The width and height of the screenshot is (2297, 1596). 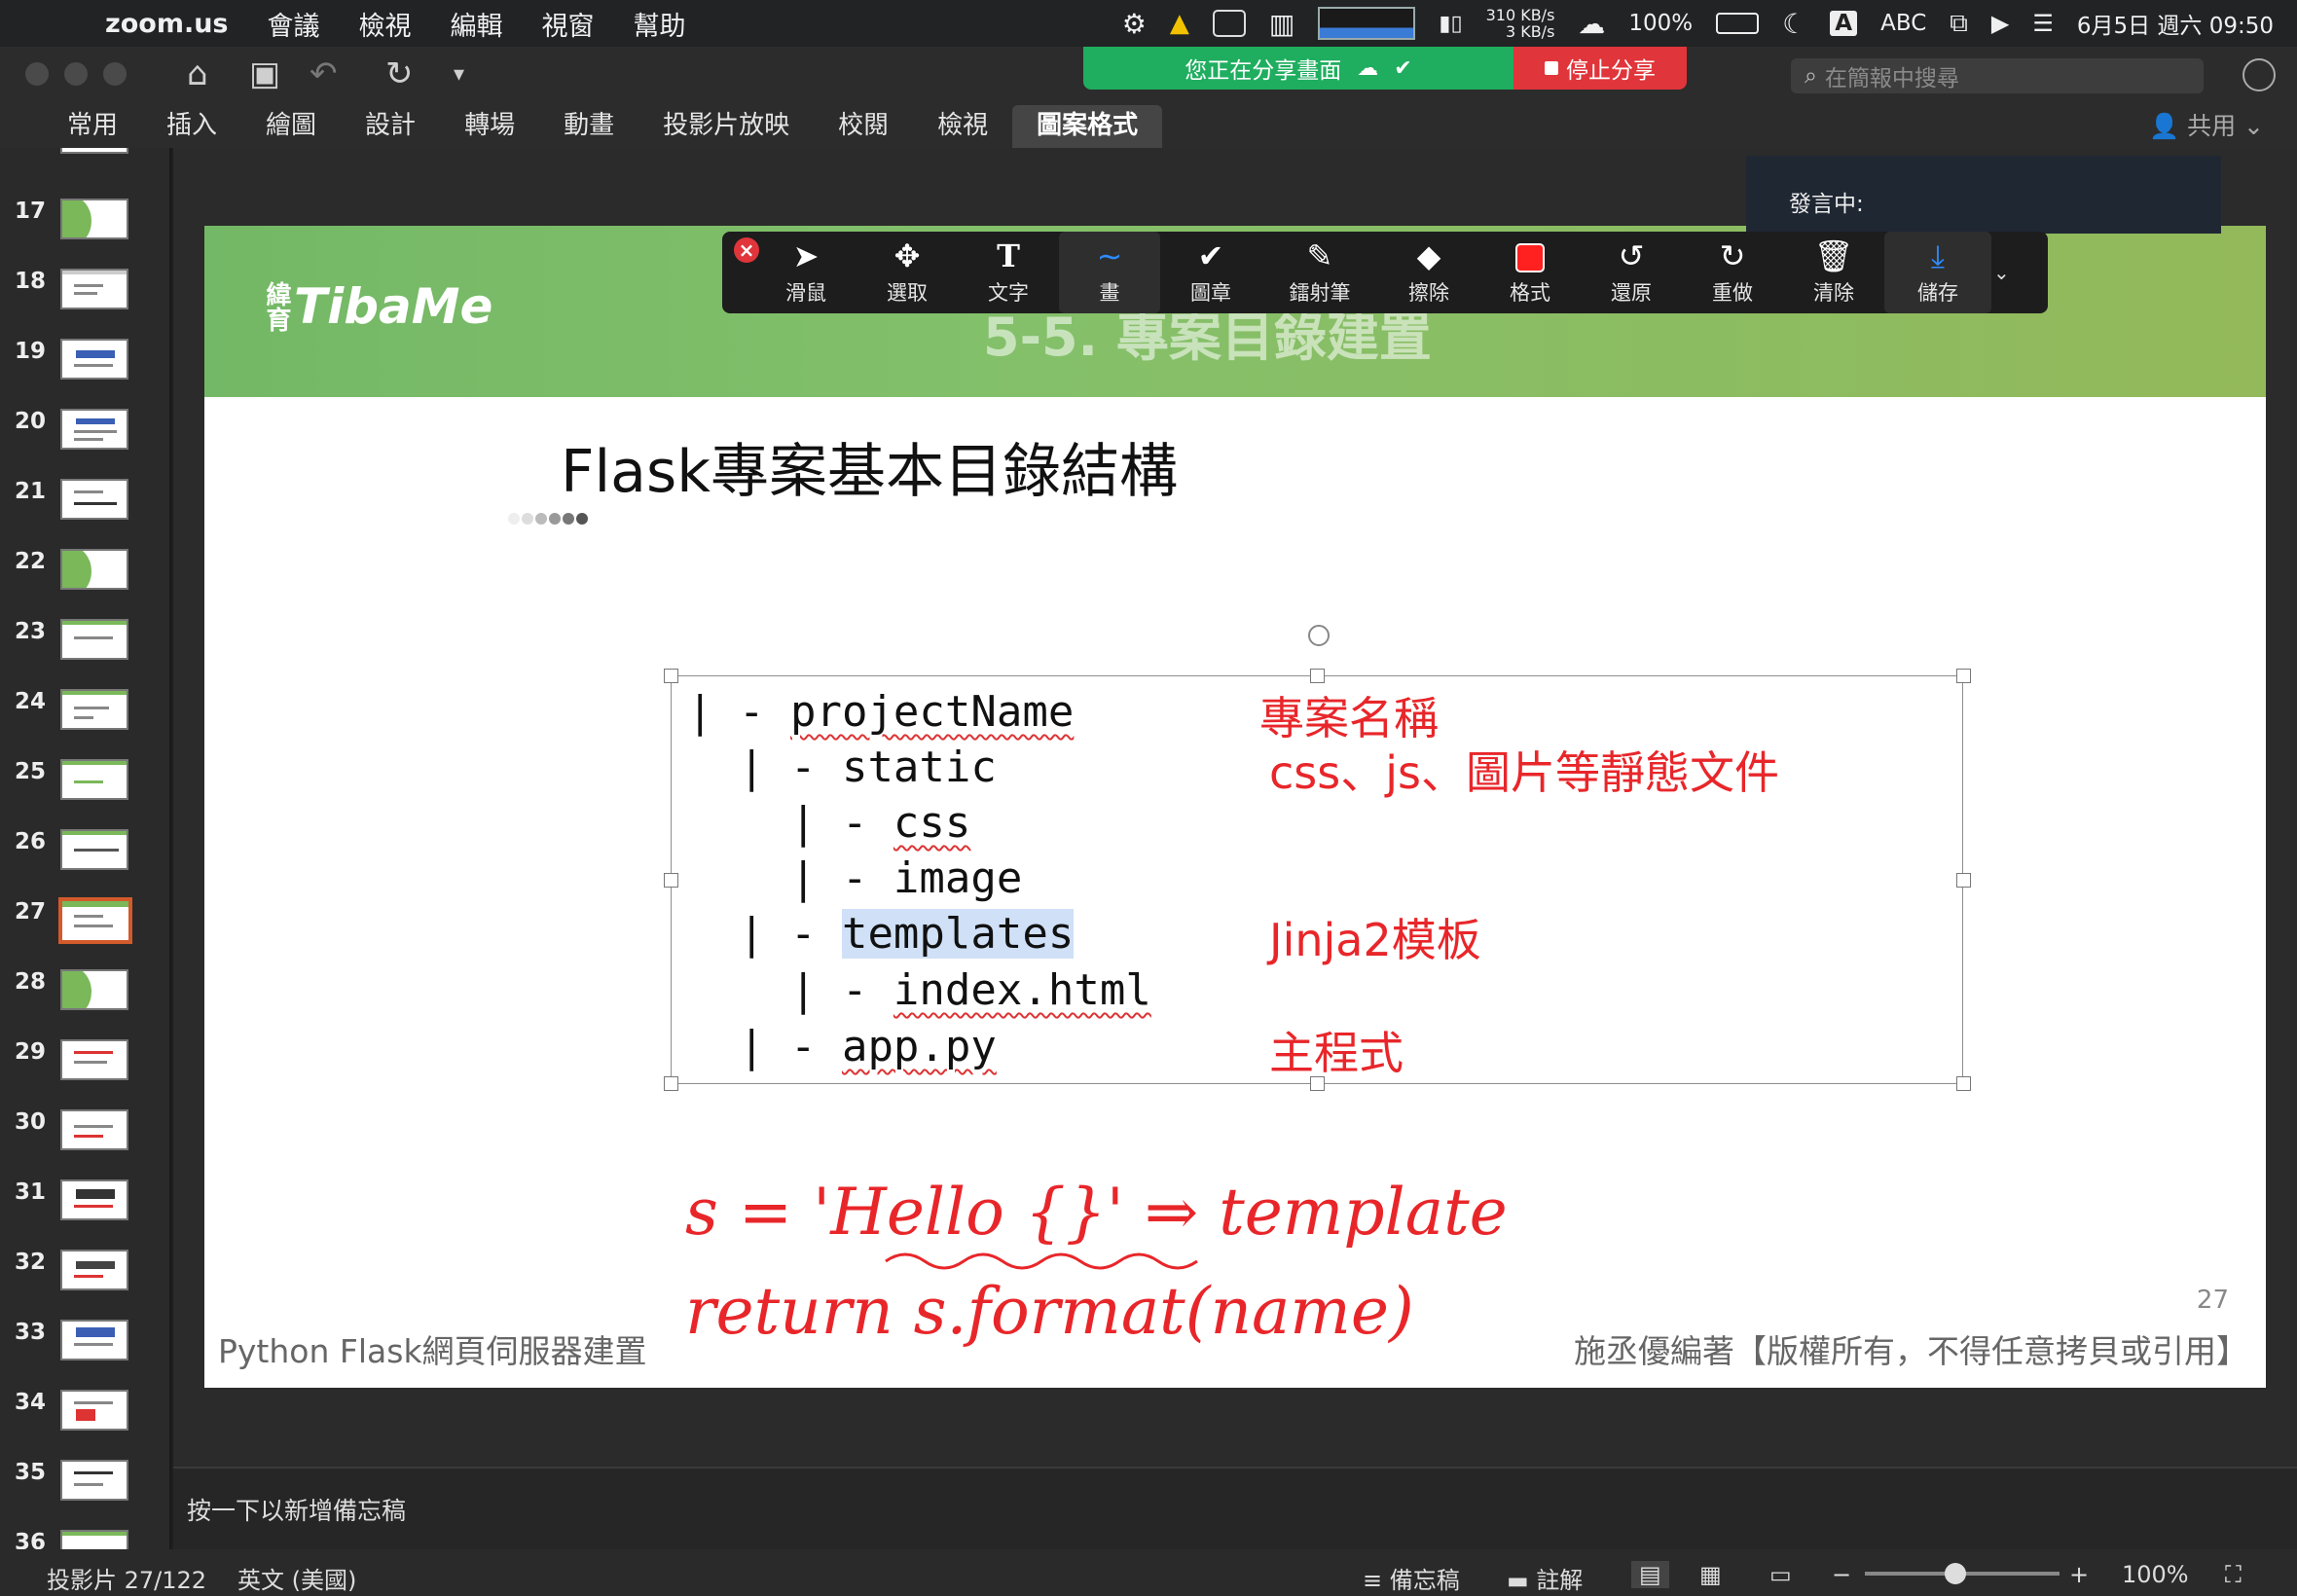 What do you see at coordinates (291, 127) in the screenshot?
I see `tab-draw: 繪圖` at bounding box center [291, 127].